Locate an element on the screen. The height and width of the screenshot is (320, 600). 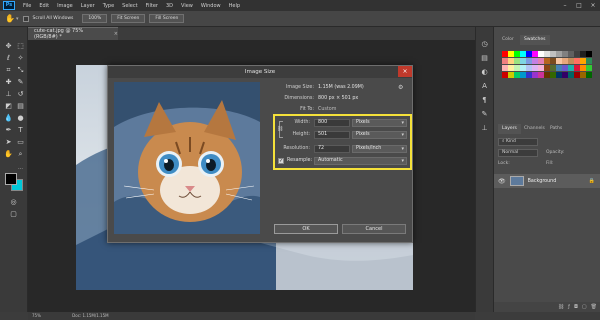
tool-preset-chevron-icon: ▾ is located at coordinates (17, 19).